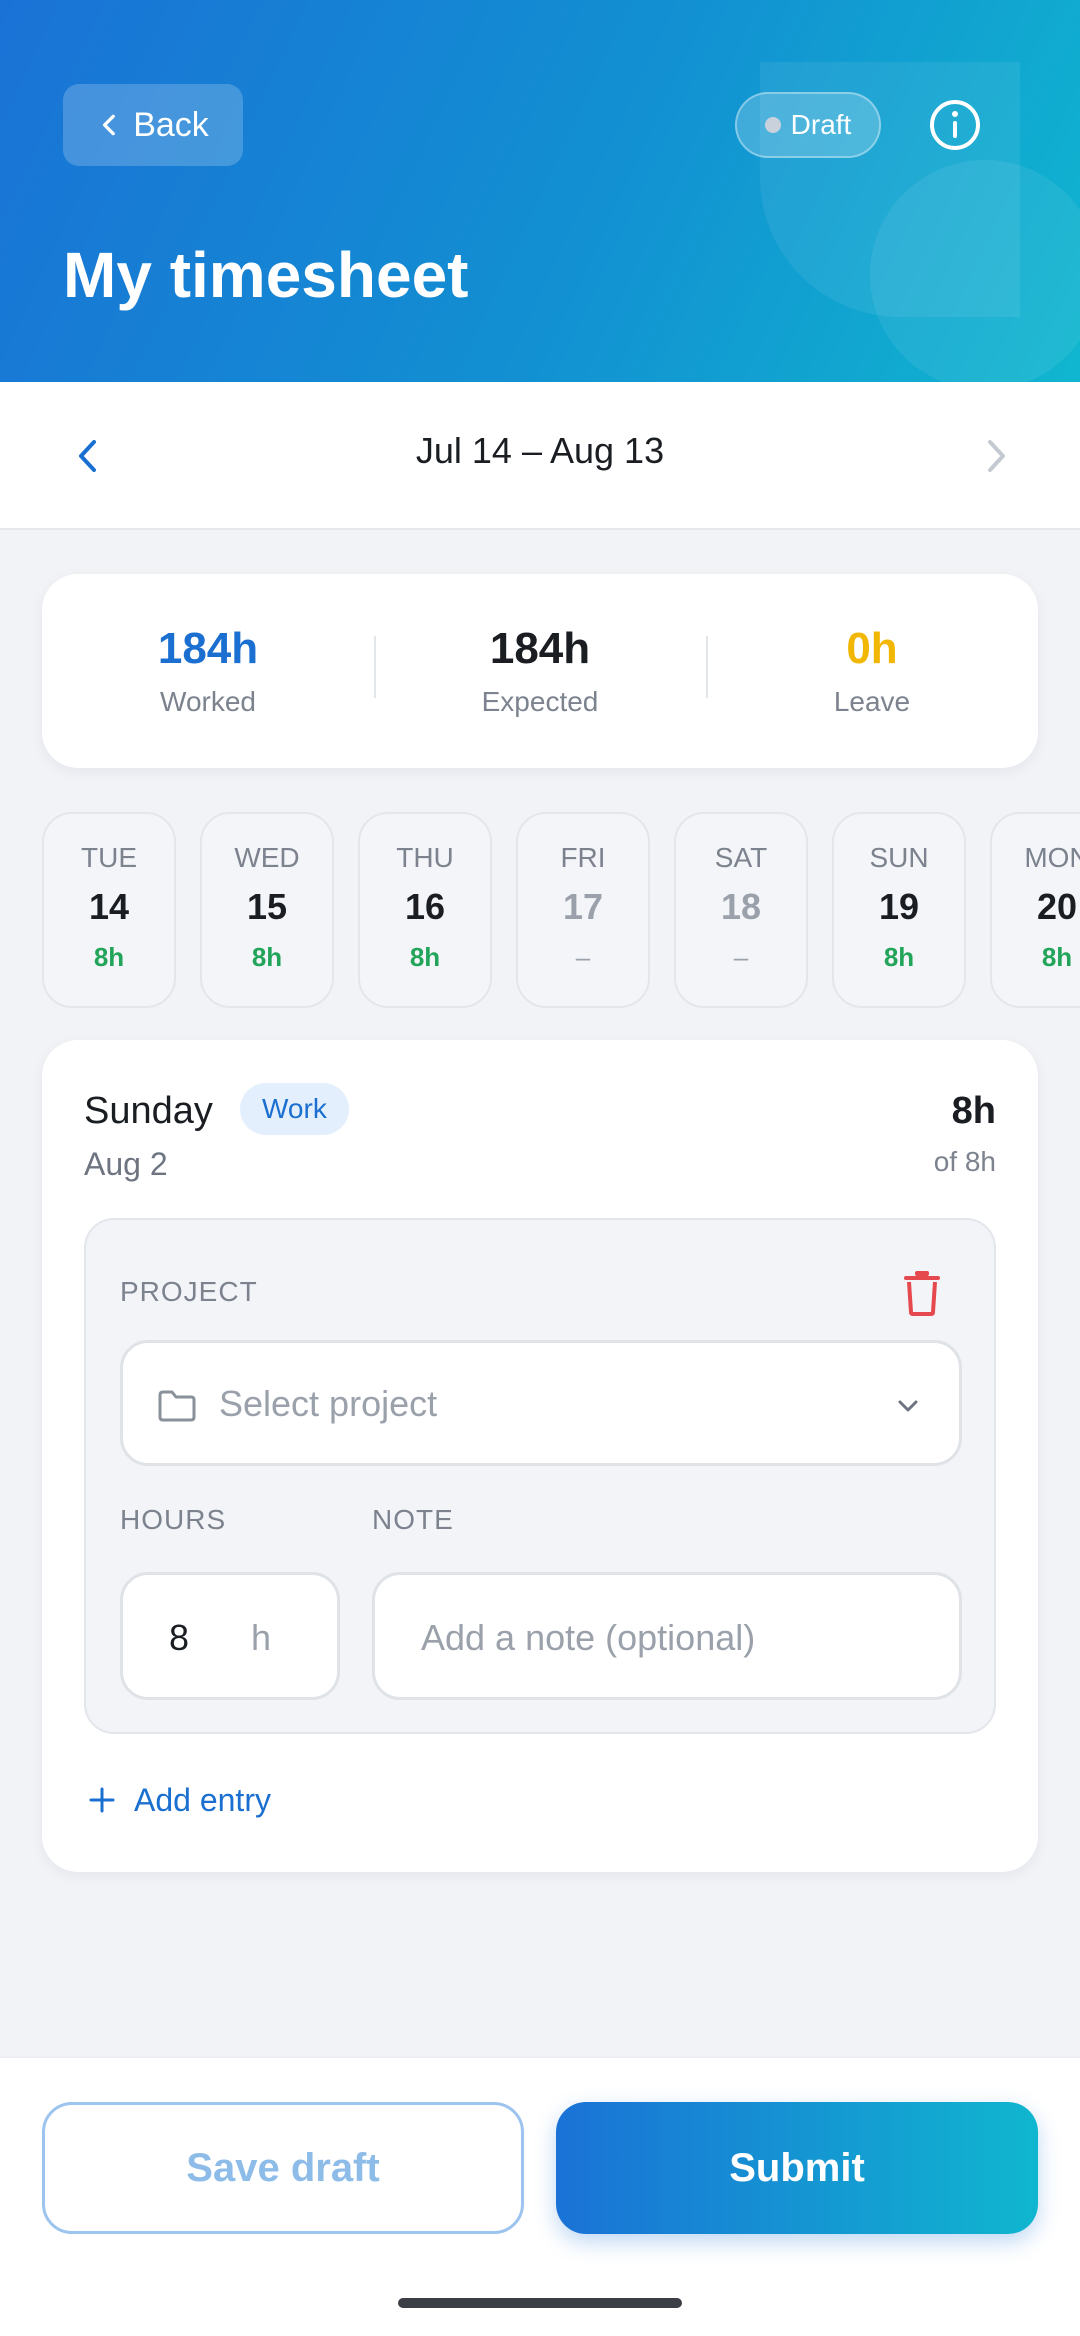  Describe the element at coordinates (1057, 906) in the screenshot. I see `day-number: 20` at that location.